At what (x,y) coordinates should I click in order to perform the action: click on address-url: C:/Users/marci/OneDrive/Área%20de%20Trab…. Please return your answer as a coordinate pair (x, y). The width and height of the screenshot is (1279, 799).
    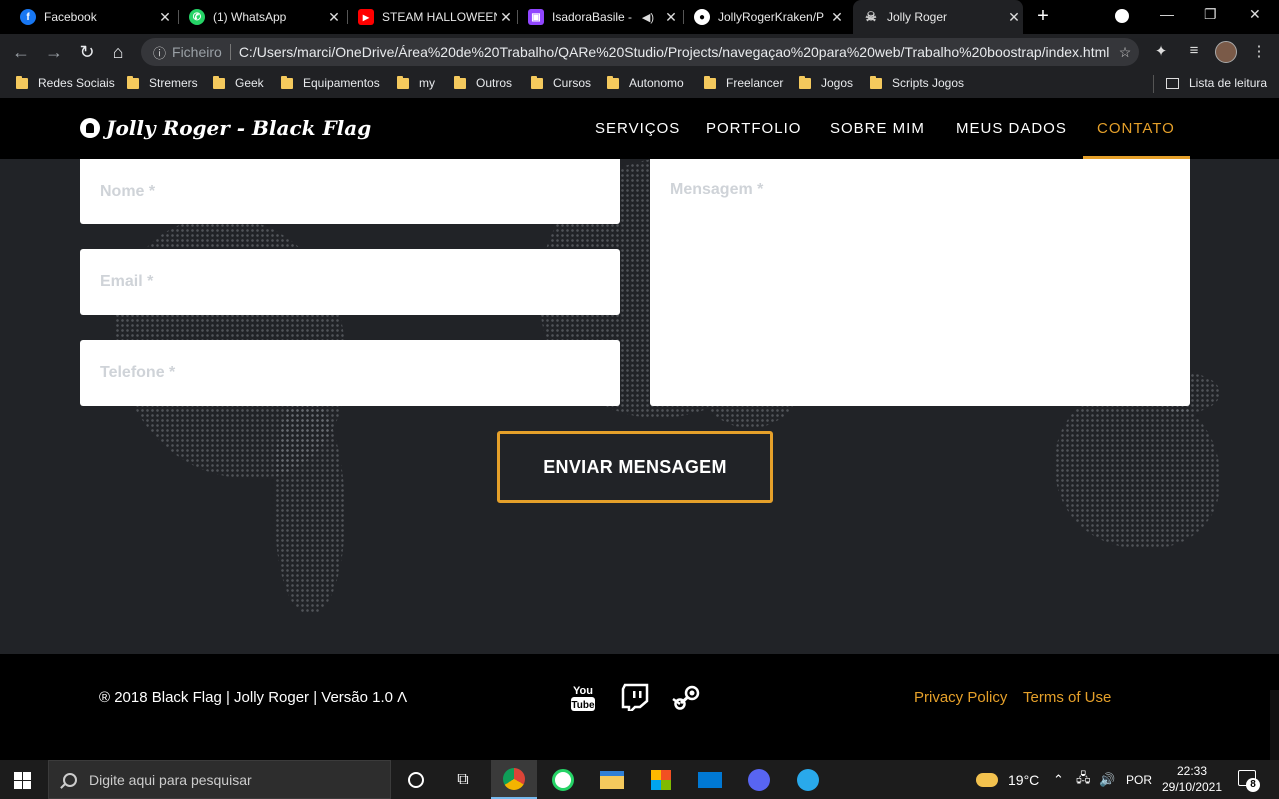
    Looking at the image, I should click on (675, 52).